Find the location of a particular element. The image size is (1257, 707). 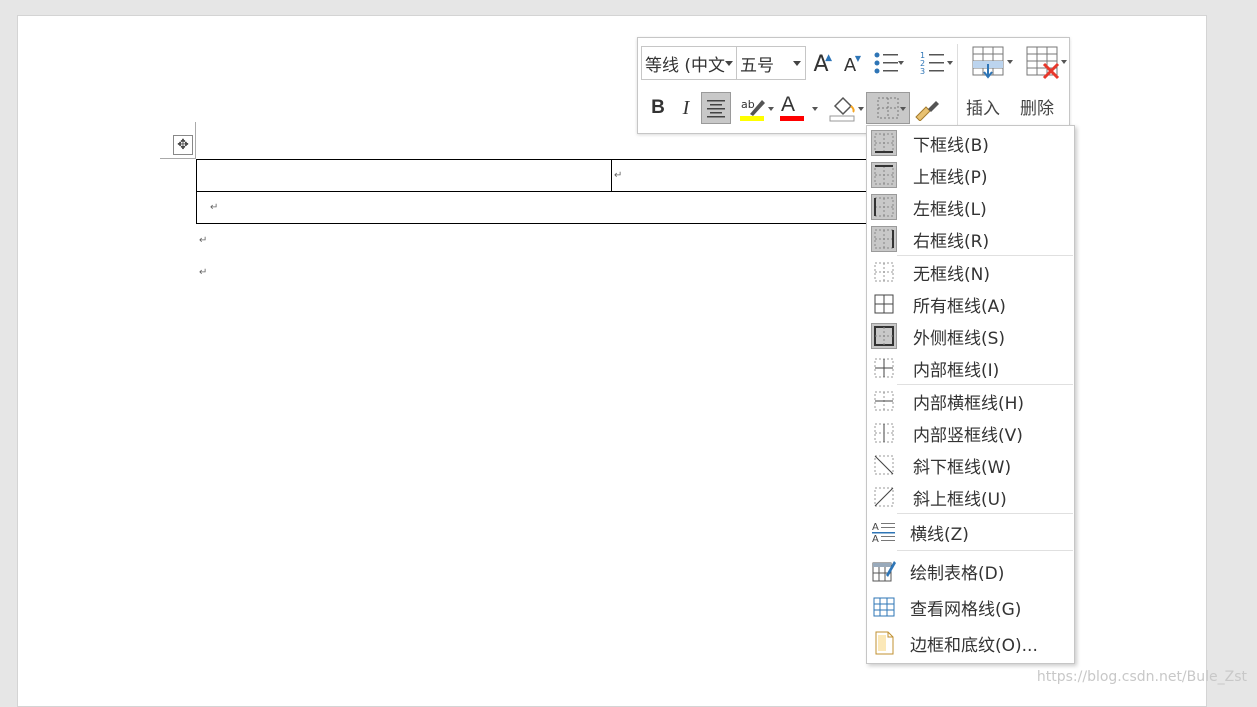

italic-button: I is located at coordinates (686, 108).